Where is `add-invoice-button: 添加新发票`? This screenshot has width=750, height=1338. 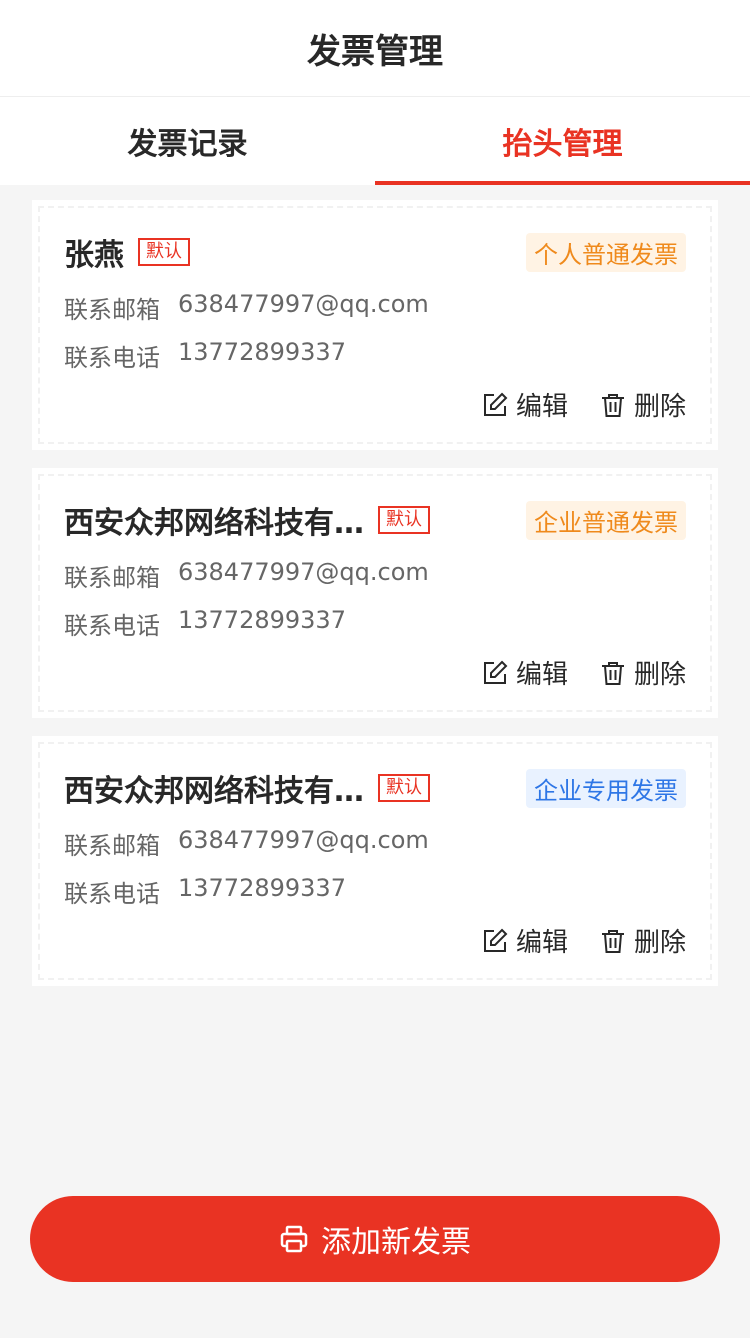
add-invoice-button: 添加新发票 is located at coordinates (375, 1239).